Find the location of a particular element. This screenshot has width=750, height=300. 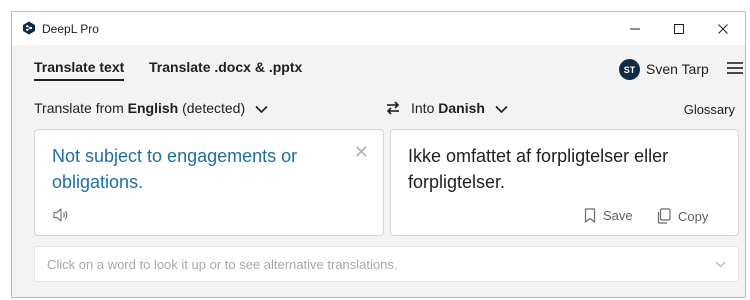

source-language: English is located at coordinates (153, 108).